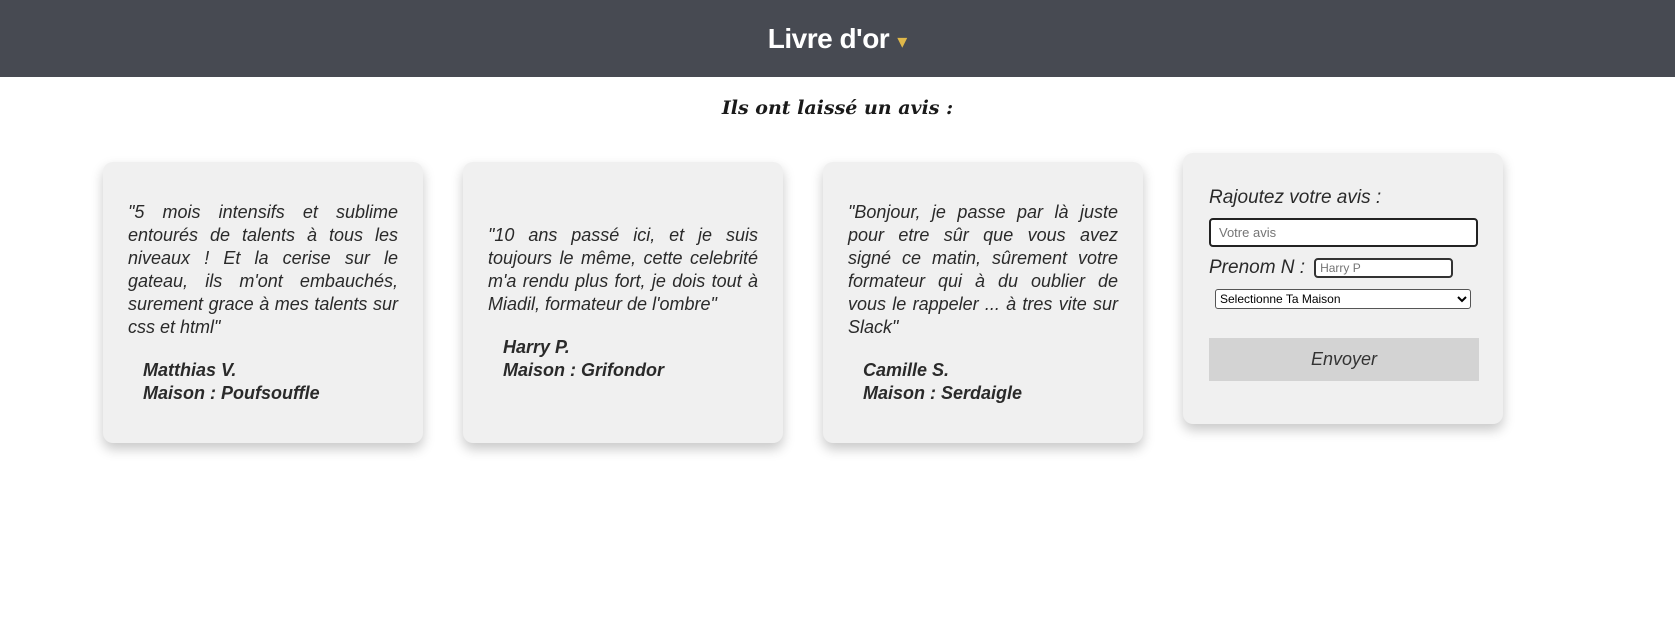 This screenshot has height=637, width=1675. I want to click on name-row: Prenom N :, so click(1343, 268).